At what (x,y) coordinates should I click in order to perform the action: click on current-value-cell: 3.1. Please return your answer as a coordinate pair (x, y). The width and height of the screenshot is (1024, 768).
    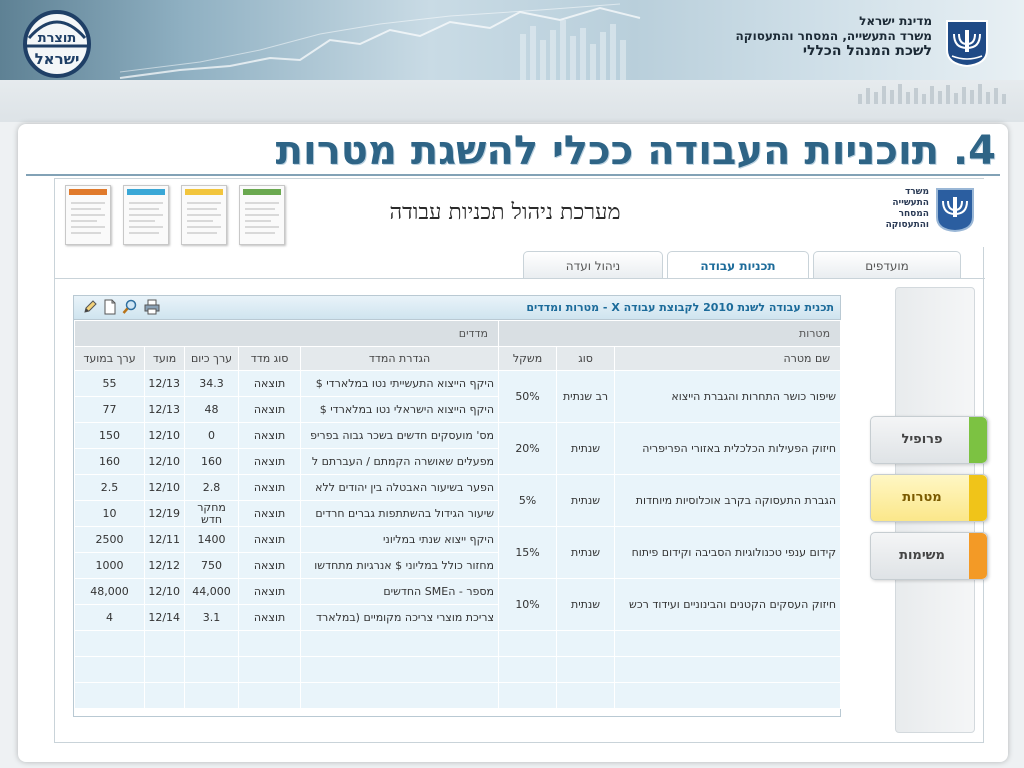
    Looking at the image, I should click on (212, 617).